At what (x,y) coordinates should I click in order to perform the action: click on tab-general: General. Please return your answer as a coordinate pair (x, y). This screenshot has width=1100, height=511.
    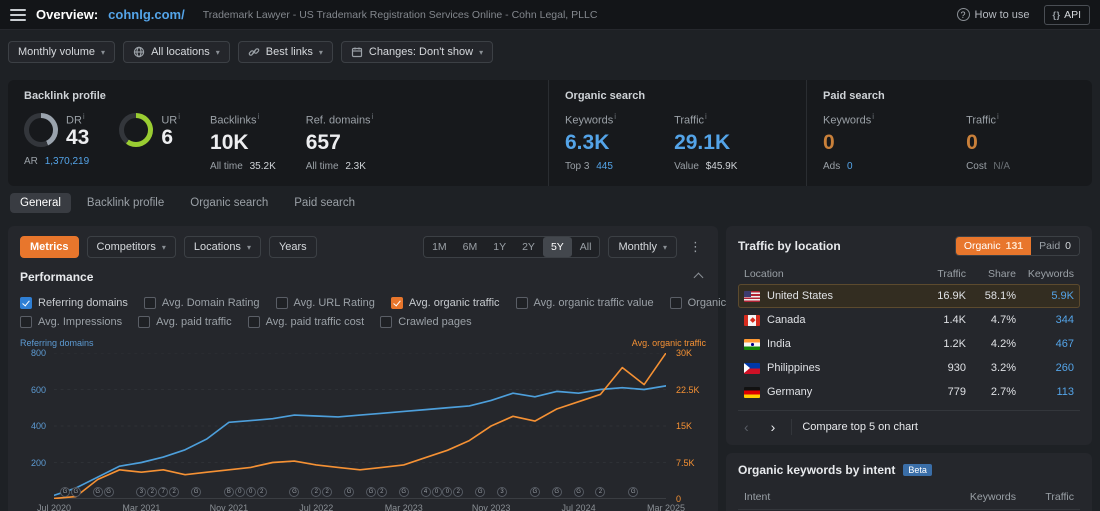
    Looking at the image, I should click on (40, 203).